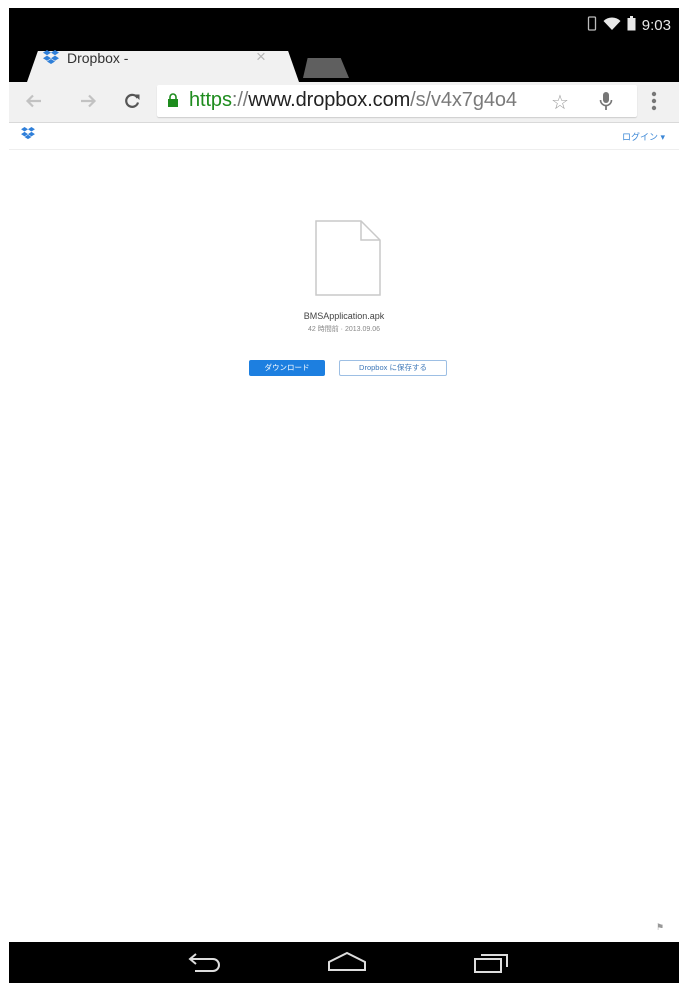 The image size is (686, 992). What do you see at coordinates (643, 136) in the screenshot?
I see `signin-link: ログイン ▾` at bounding box center [643, 136].